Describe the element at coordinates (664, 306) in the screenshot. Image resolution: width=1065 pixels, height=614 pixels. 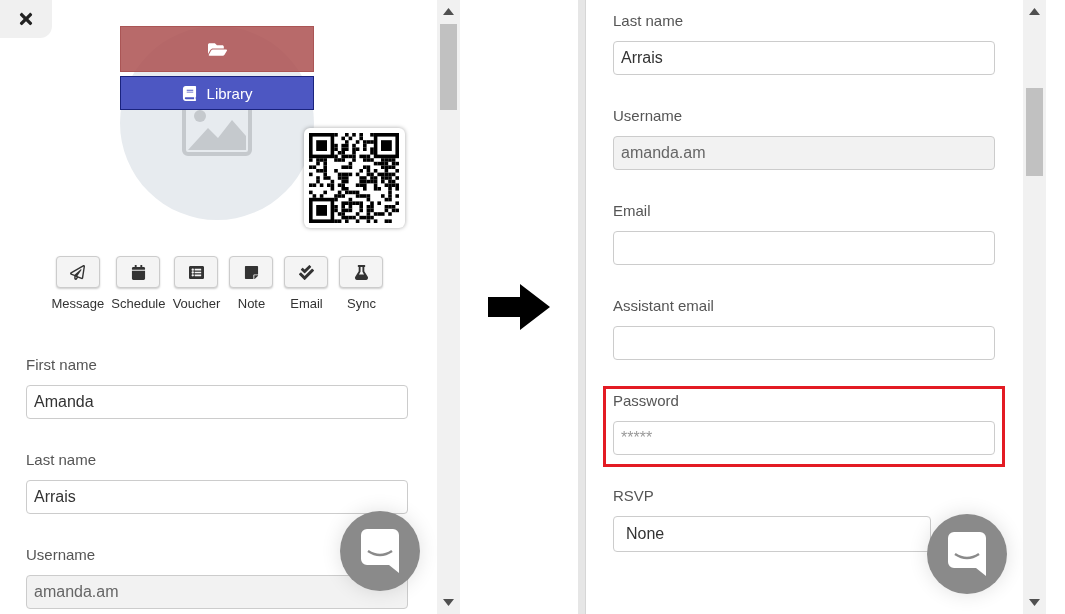
I see `field-label: Assistant email` at that location.